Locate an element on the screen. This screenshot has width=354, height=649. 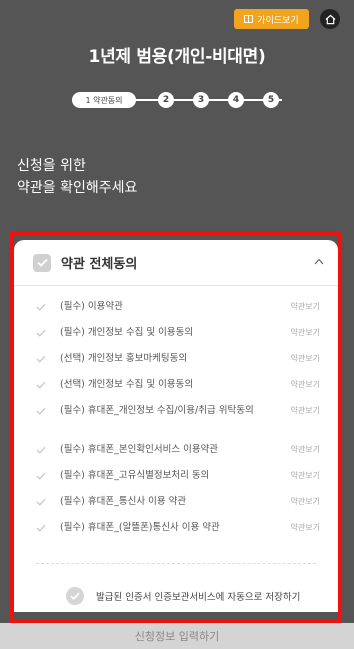
home-button is located at coordinates (330, 19).